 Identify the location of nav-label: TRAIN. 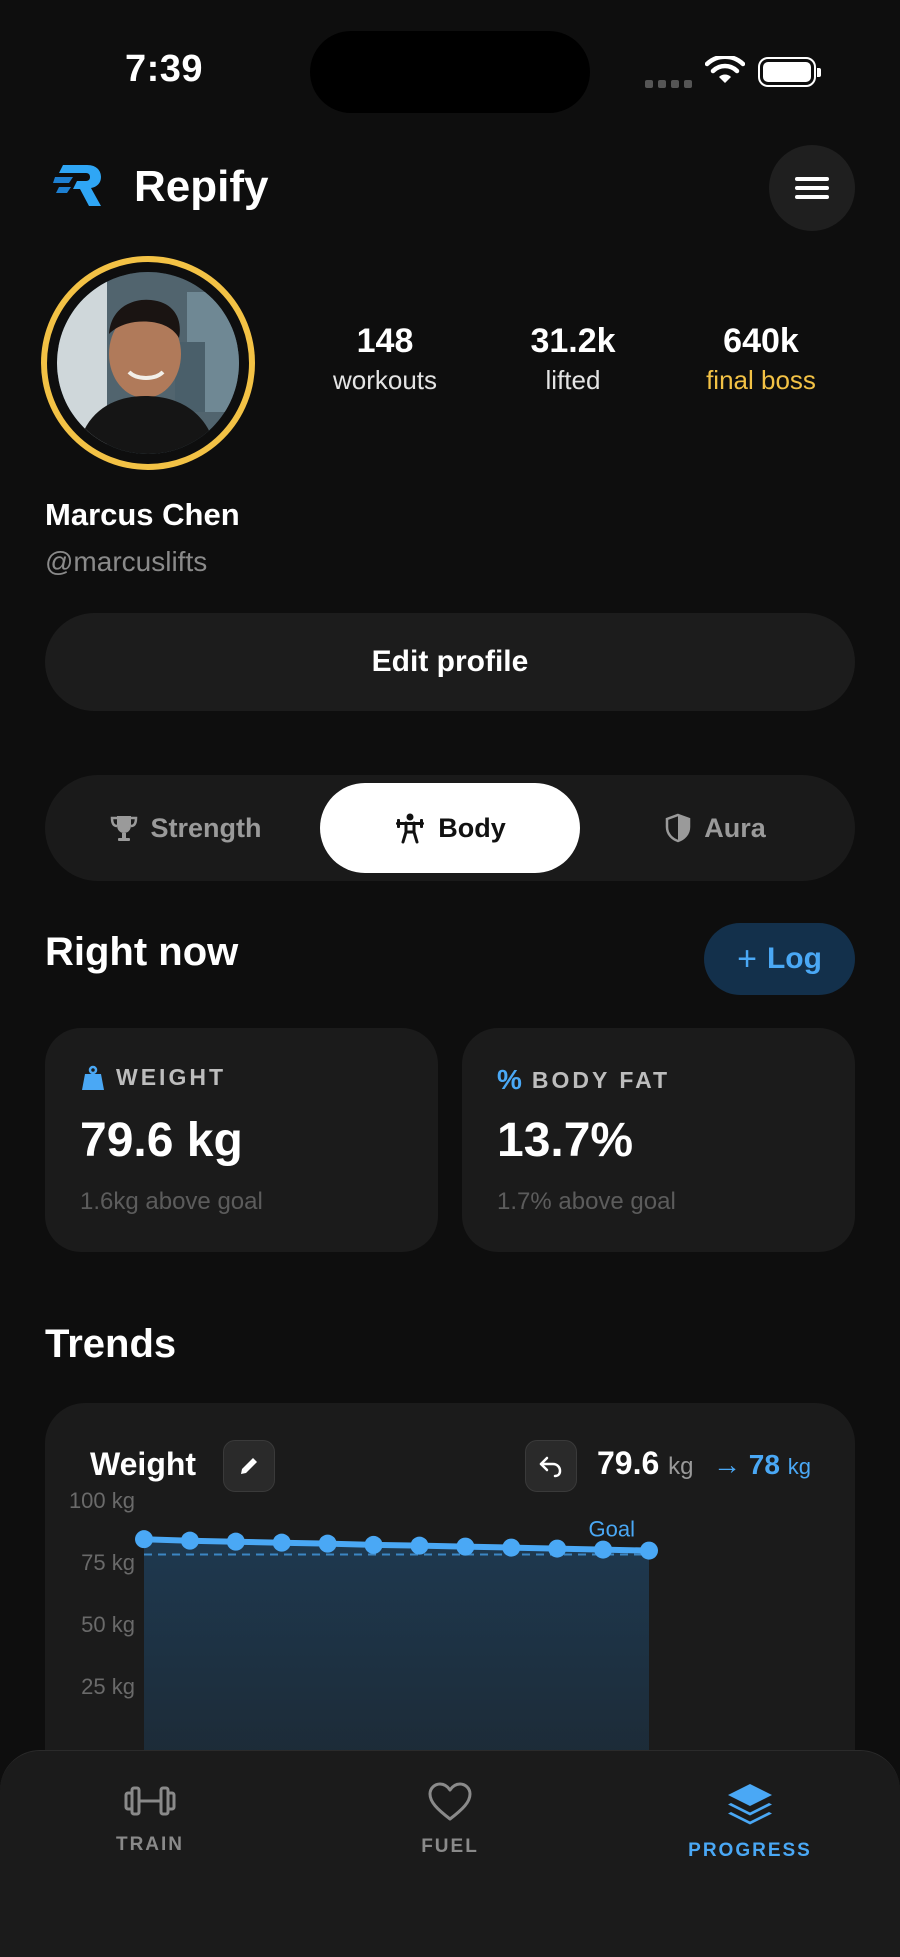
(150, 1844).